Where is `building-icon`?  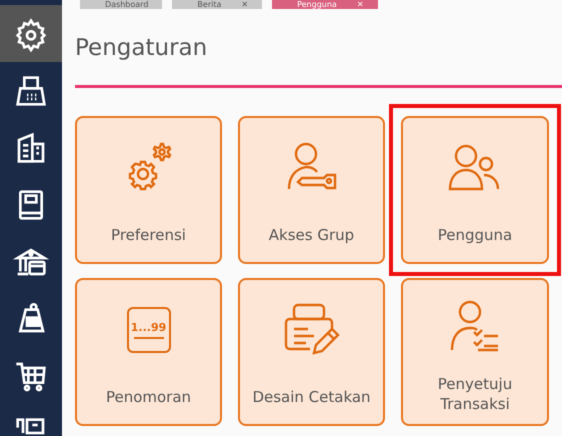
building-icon is located at coordinates (31, 147).